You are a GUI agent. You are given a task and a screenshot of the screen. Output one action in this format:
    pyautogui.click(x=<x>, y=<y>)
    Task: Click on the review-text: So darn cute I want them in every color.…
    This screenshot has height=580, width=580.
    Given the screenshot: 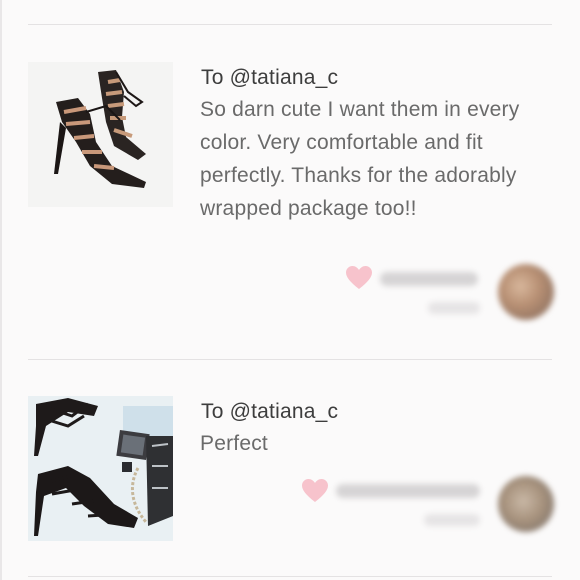 What is the action you would take?
    pyautogui.click(x=360, y=159)
    